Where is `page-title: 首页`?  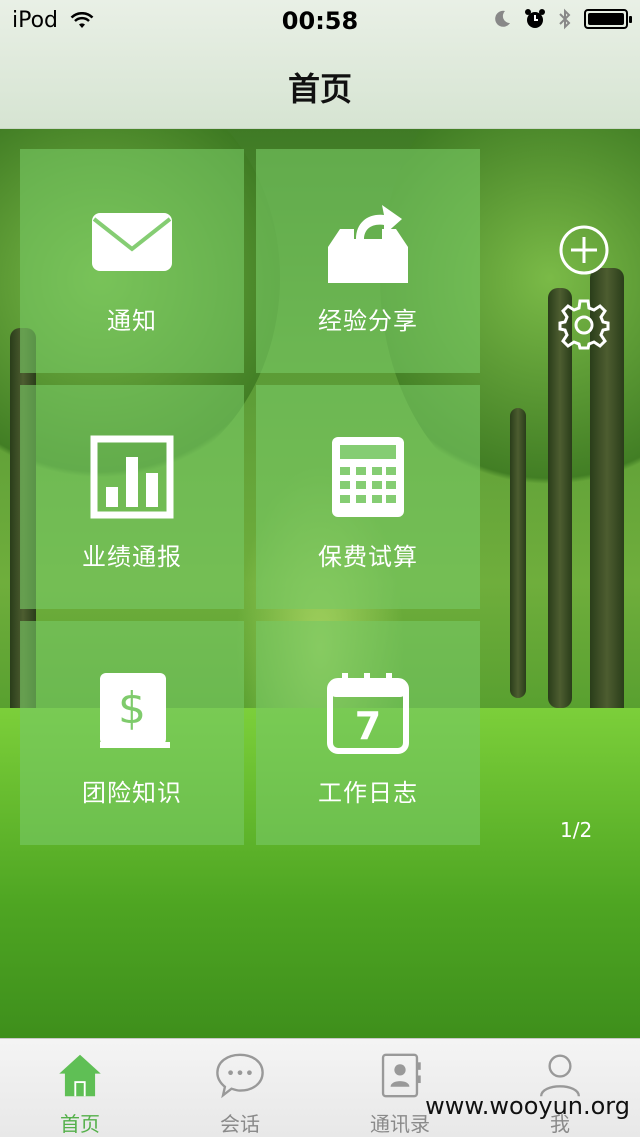 page-title: 首页 is located at coordinates (319, 89).